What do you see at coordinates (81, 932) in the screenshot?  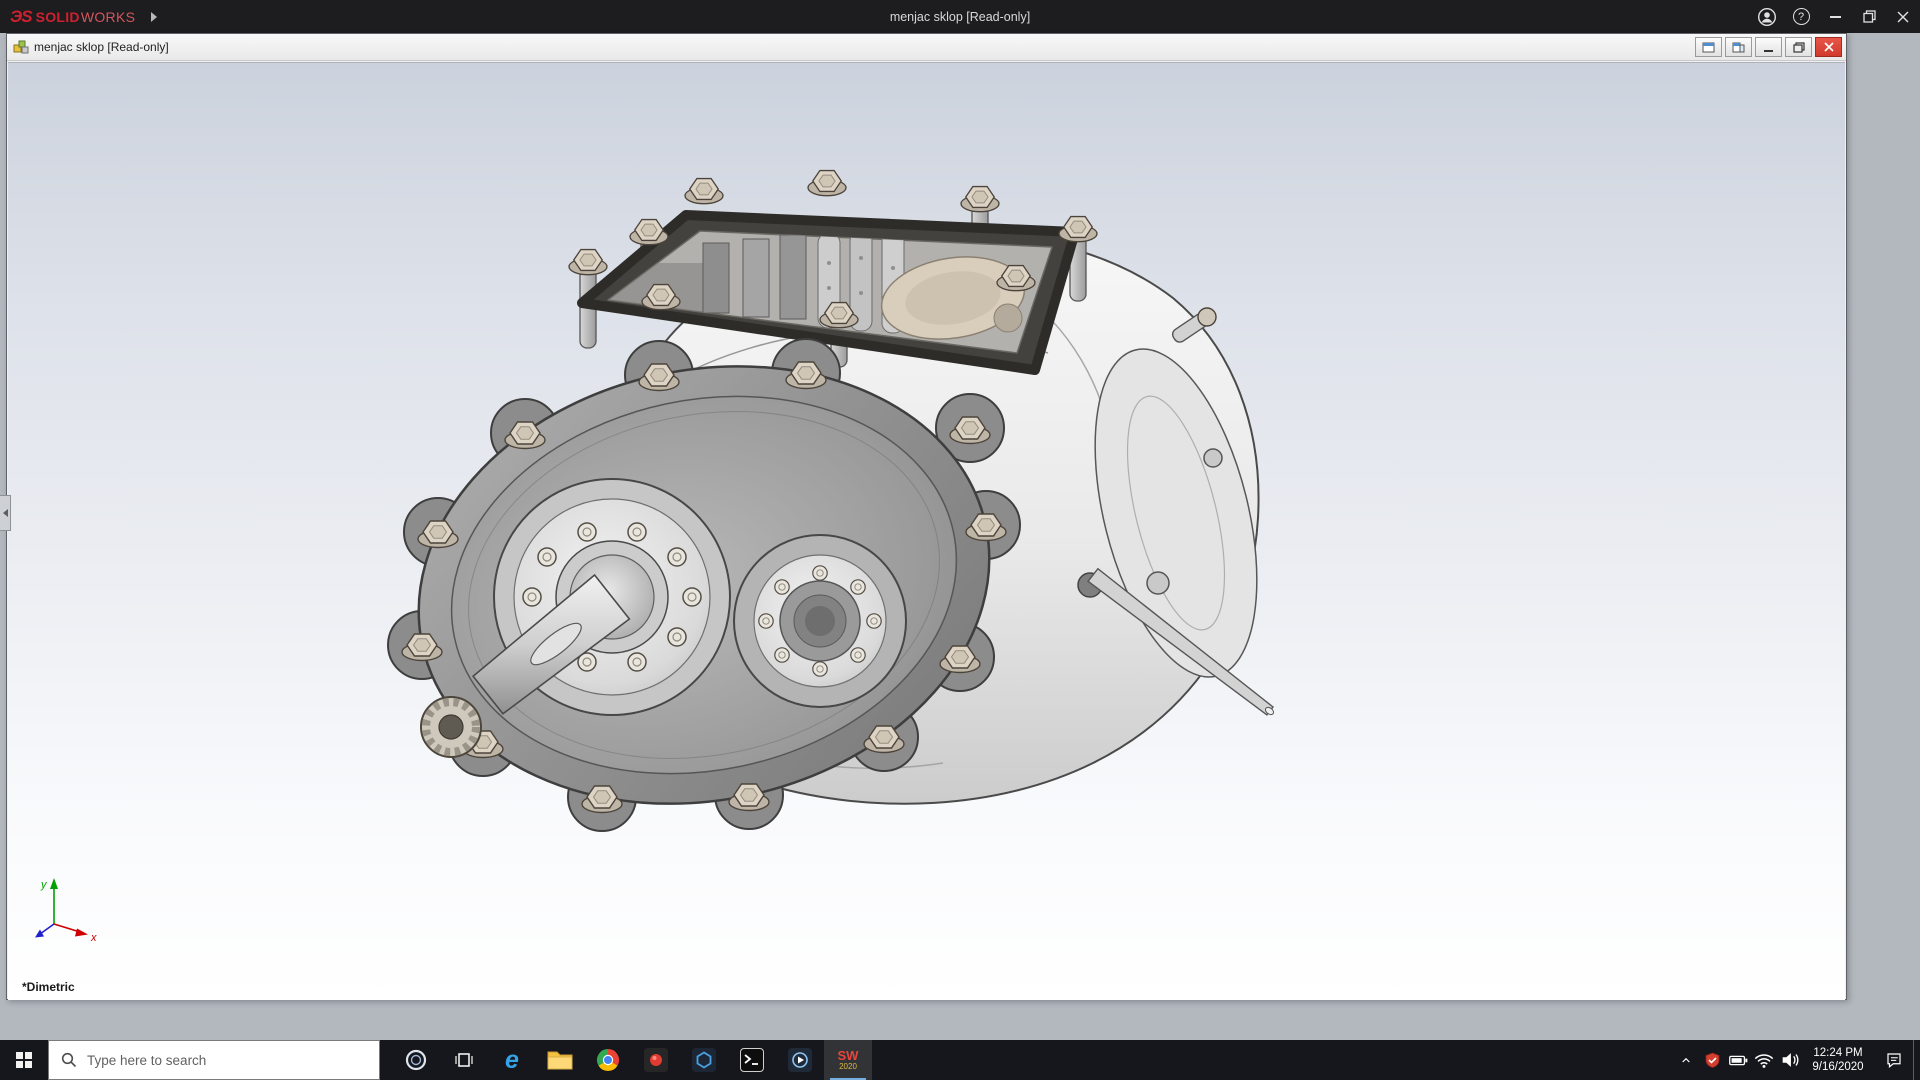 I see `triad-x-arrow` at bounding box center [81, 932].